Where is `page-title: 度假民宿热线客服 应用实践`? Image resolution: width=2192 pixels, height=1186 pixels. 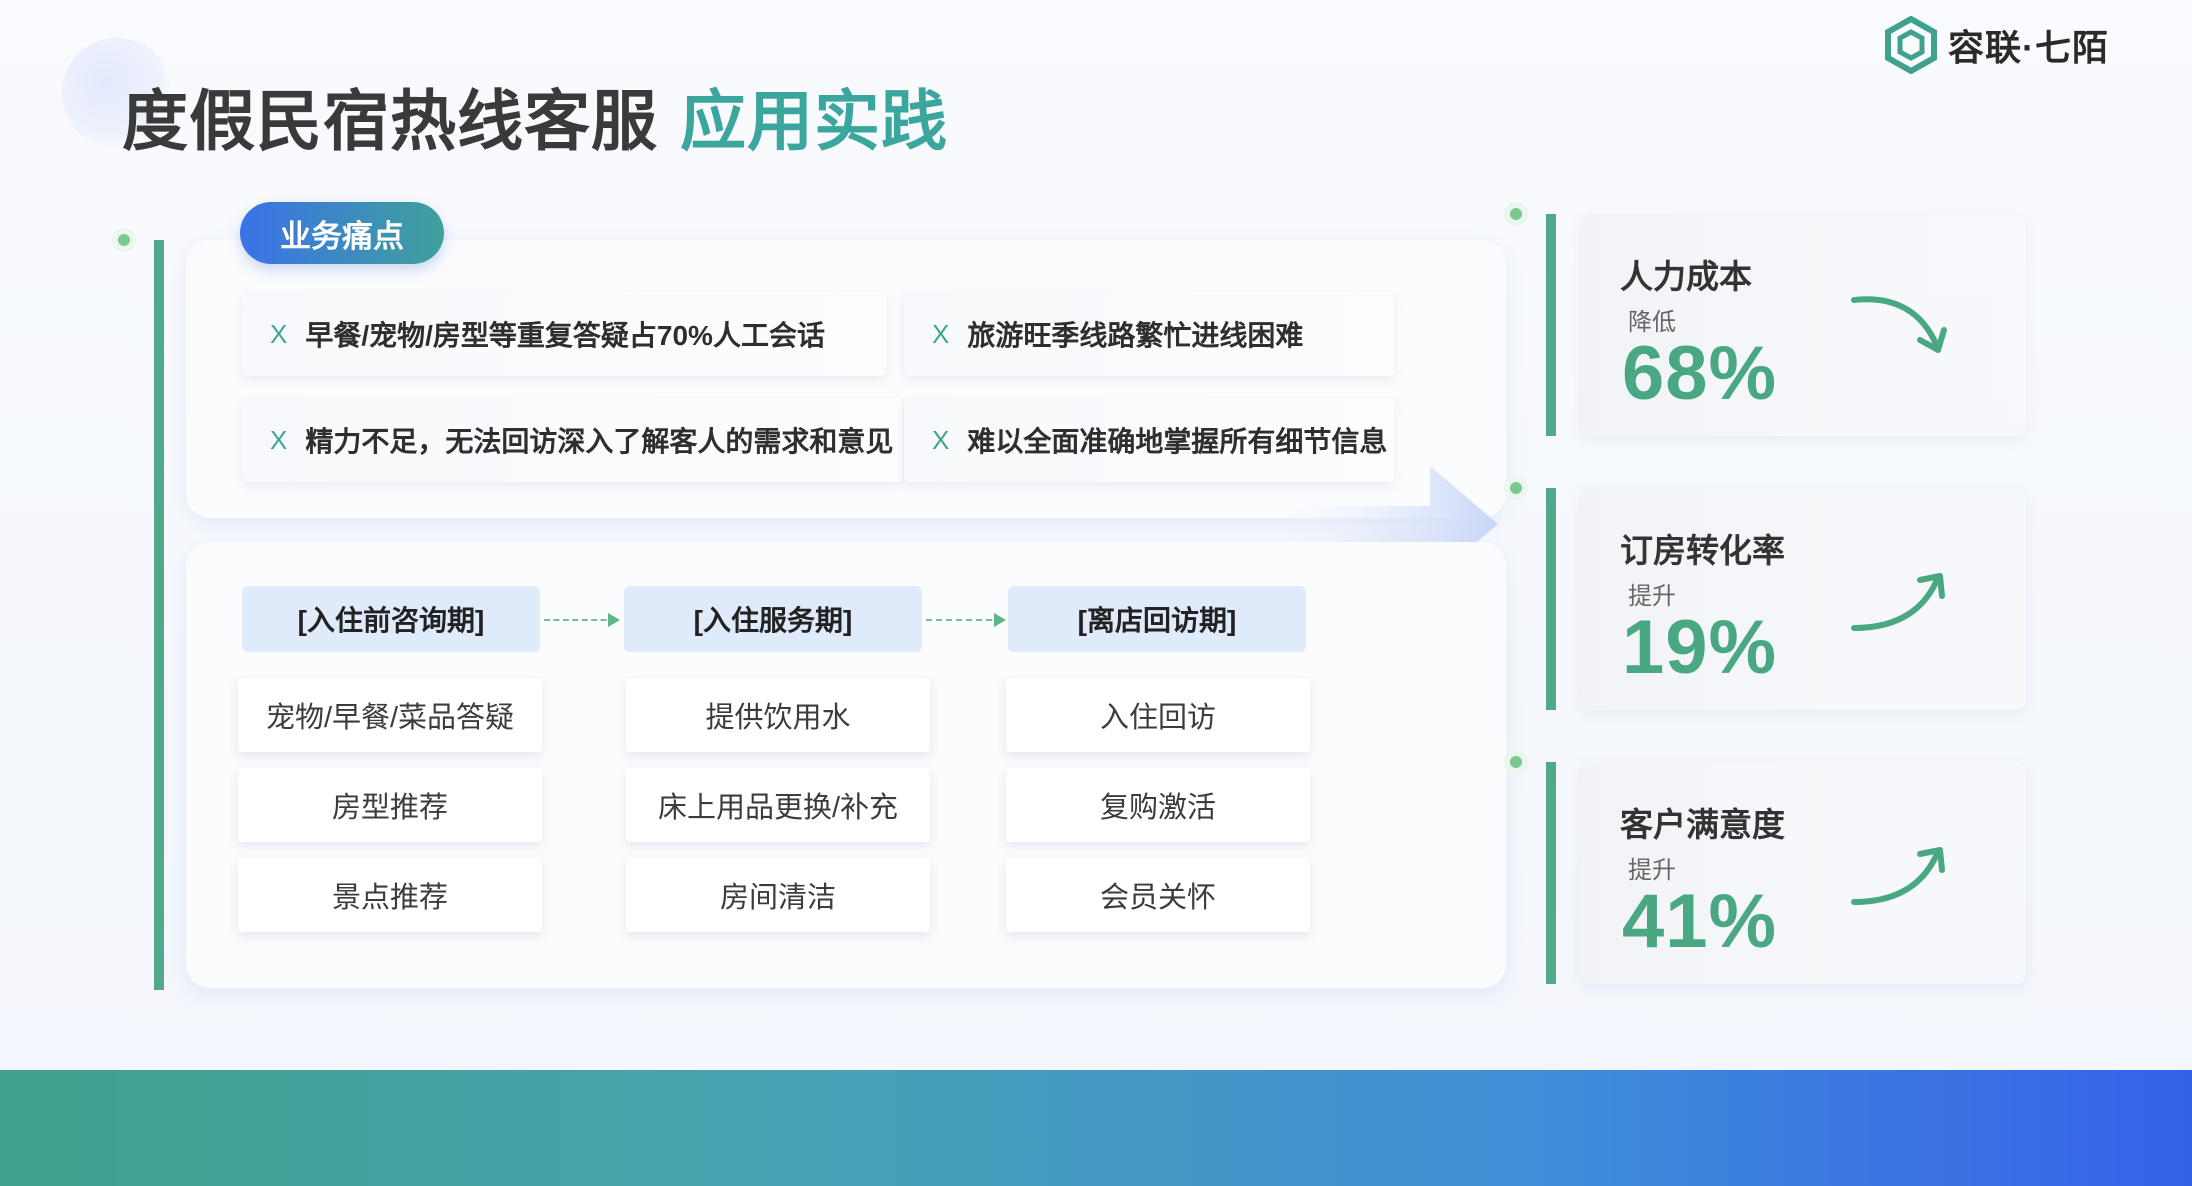 page-title: 度假民宿热线客服 应用实践 is located at coordinates (535, 116).